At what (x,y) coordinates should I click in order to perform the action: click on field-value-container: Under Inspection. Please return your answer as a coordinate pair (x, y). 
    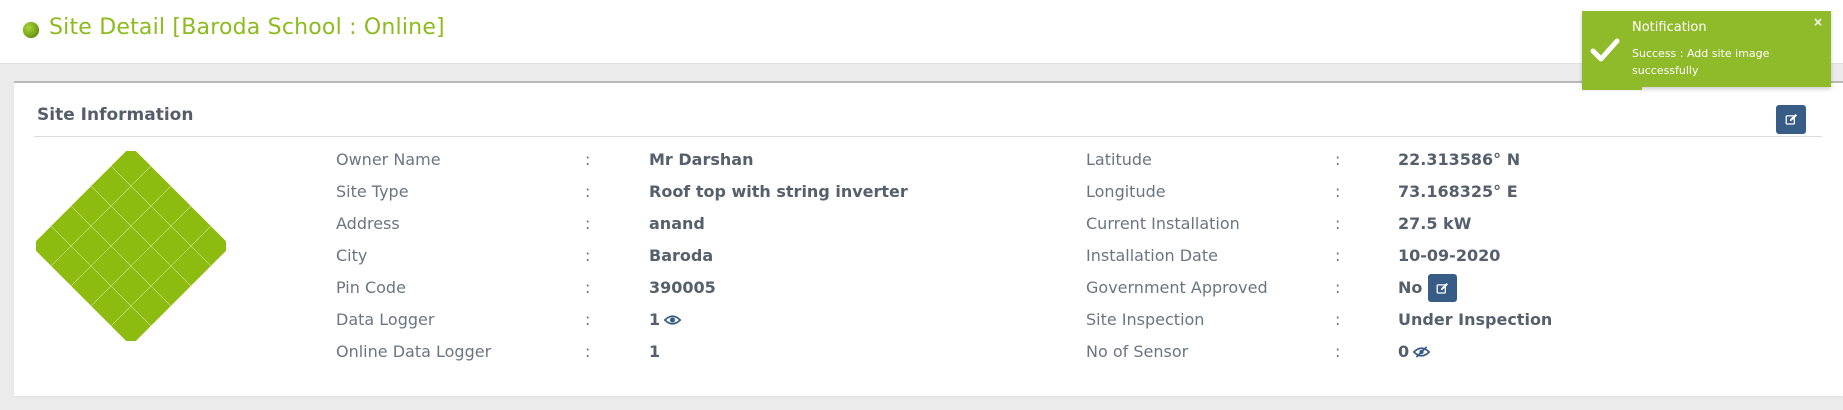
    Looking at the image, I should click on (1475, 320).